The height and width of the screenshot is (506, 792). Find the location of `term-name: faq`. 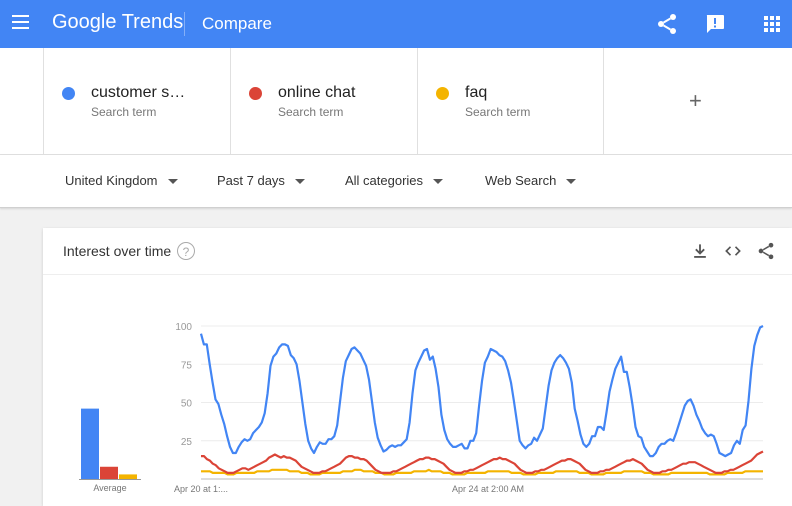

term-name: faq is located at coordinates (476, 92).